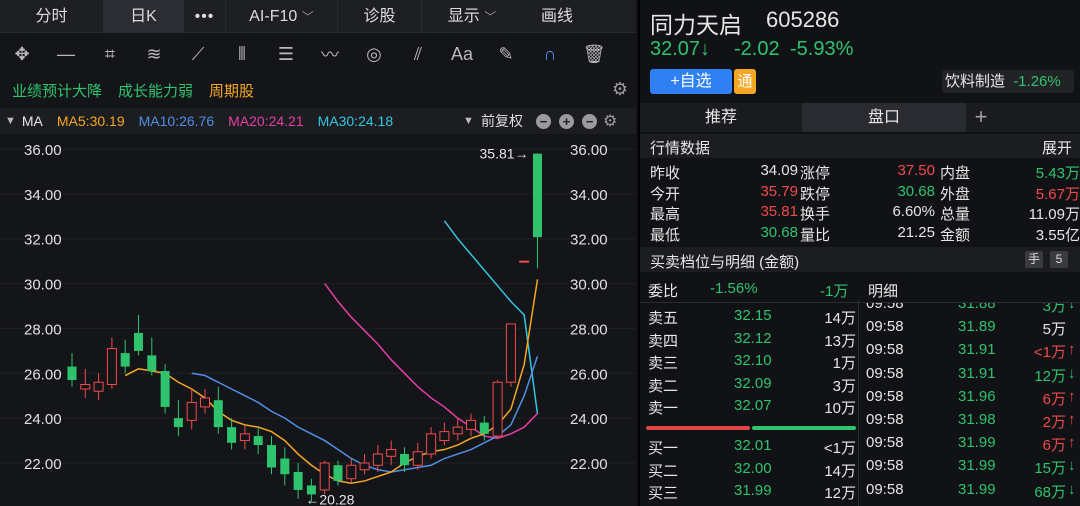  Describe the element at coordinates (884, 117) in the screenshot. I see `tab-order-book: 盘口` at that location.